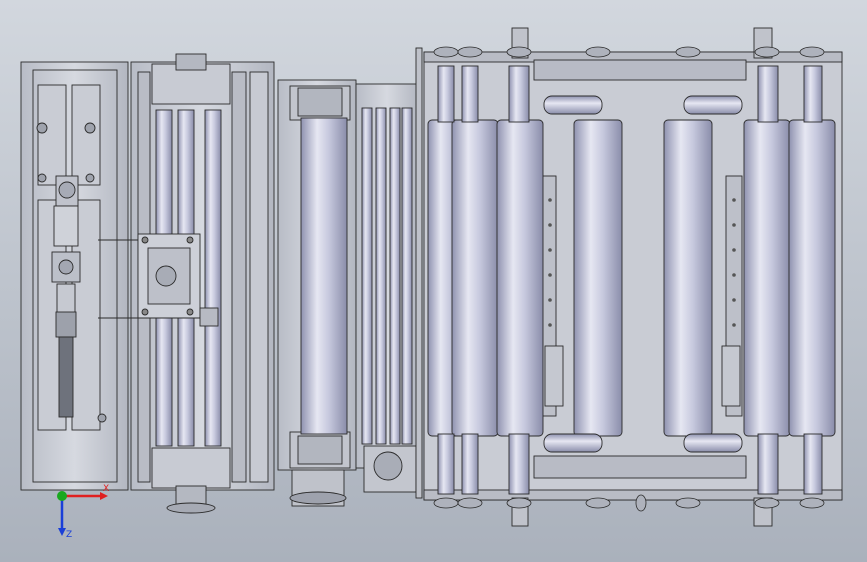 The height and width of the screenshot is (562, 867). I want to click on left-end-plate, so click(74, 276).